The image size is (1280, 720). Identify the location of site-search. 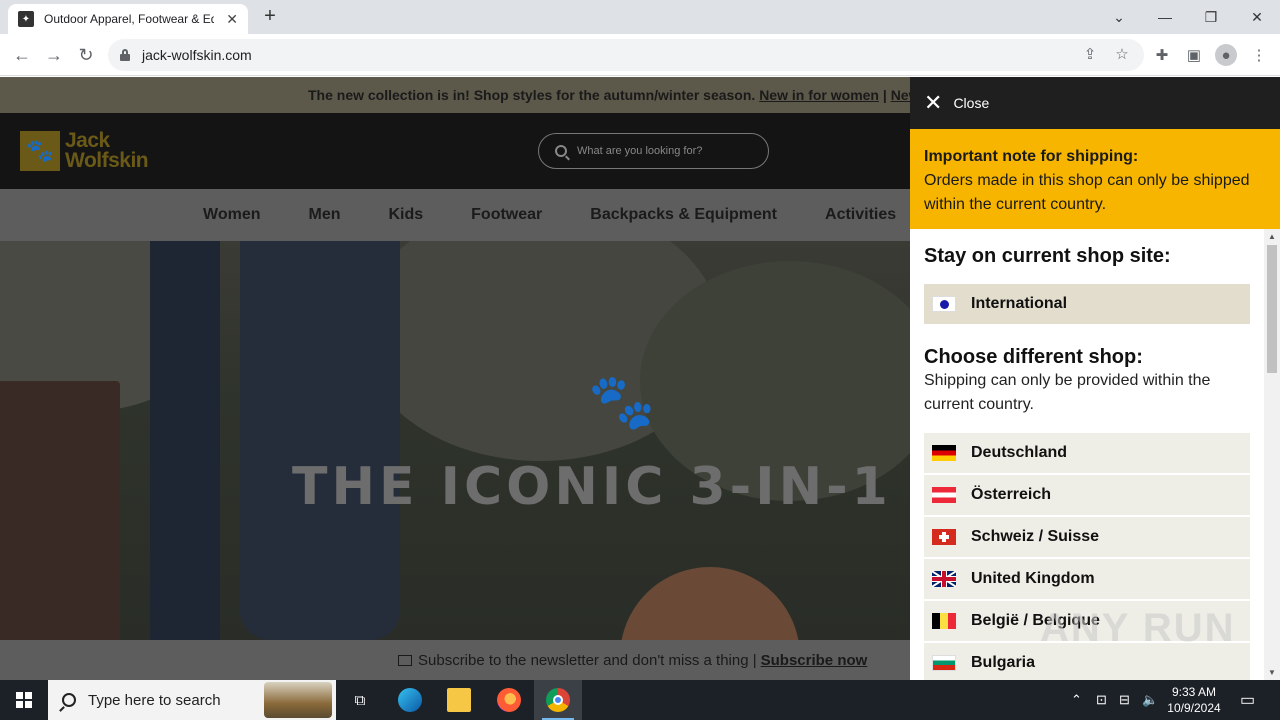
(653, 151).